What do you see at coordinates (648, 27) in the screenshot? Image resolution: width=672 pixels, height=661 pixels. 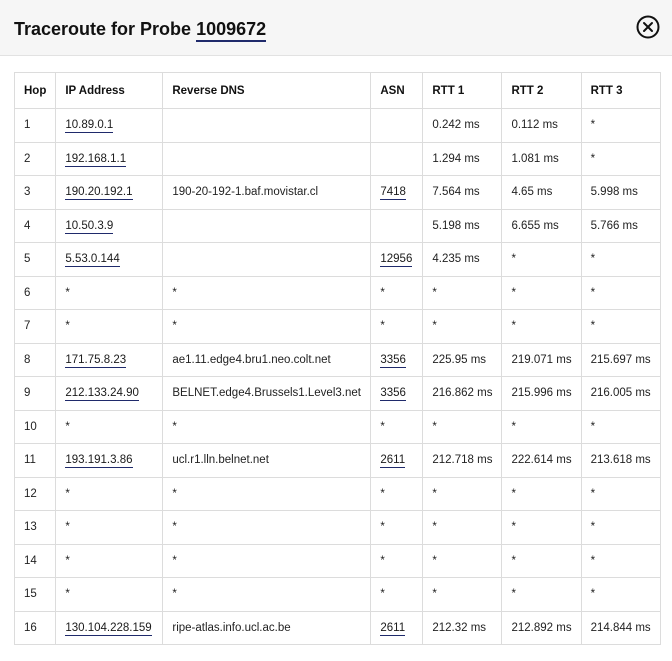 I see `close-button` at bounding box center [648, 27].